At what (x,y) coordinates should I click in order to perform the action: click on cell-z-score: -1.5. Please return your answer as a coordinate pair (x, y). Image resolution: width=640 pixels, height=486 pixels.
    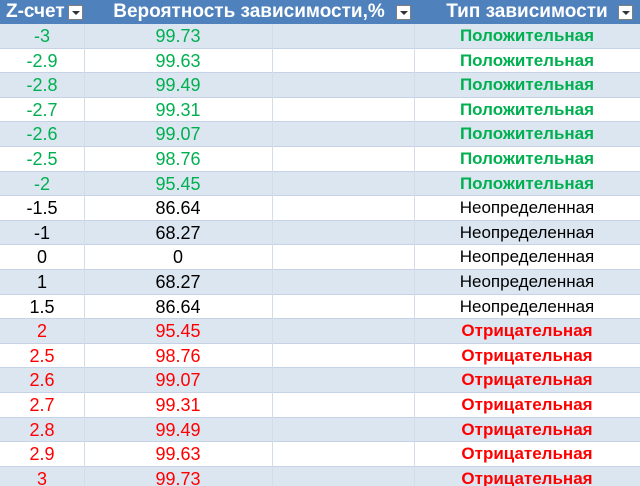
    Looking at the image, I should click on (42, 208).